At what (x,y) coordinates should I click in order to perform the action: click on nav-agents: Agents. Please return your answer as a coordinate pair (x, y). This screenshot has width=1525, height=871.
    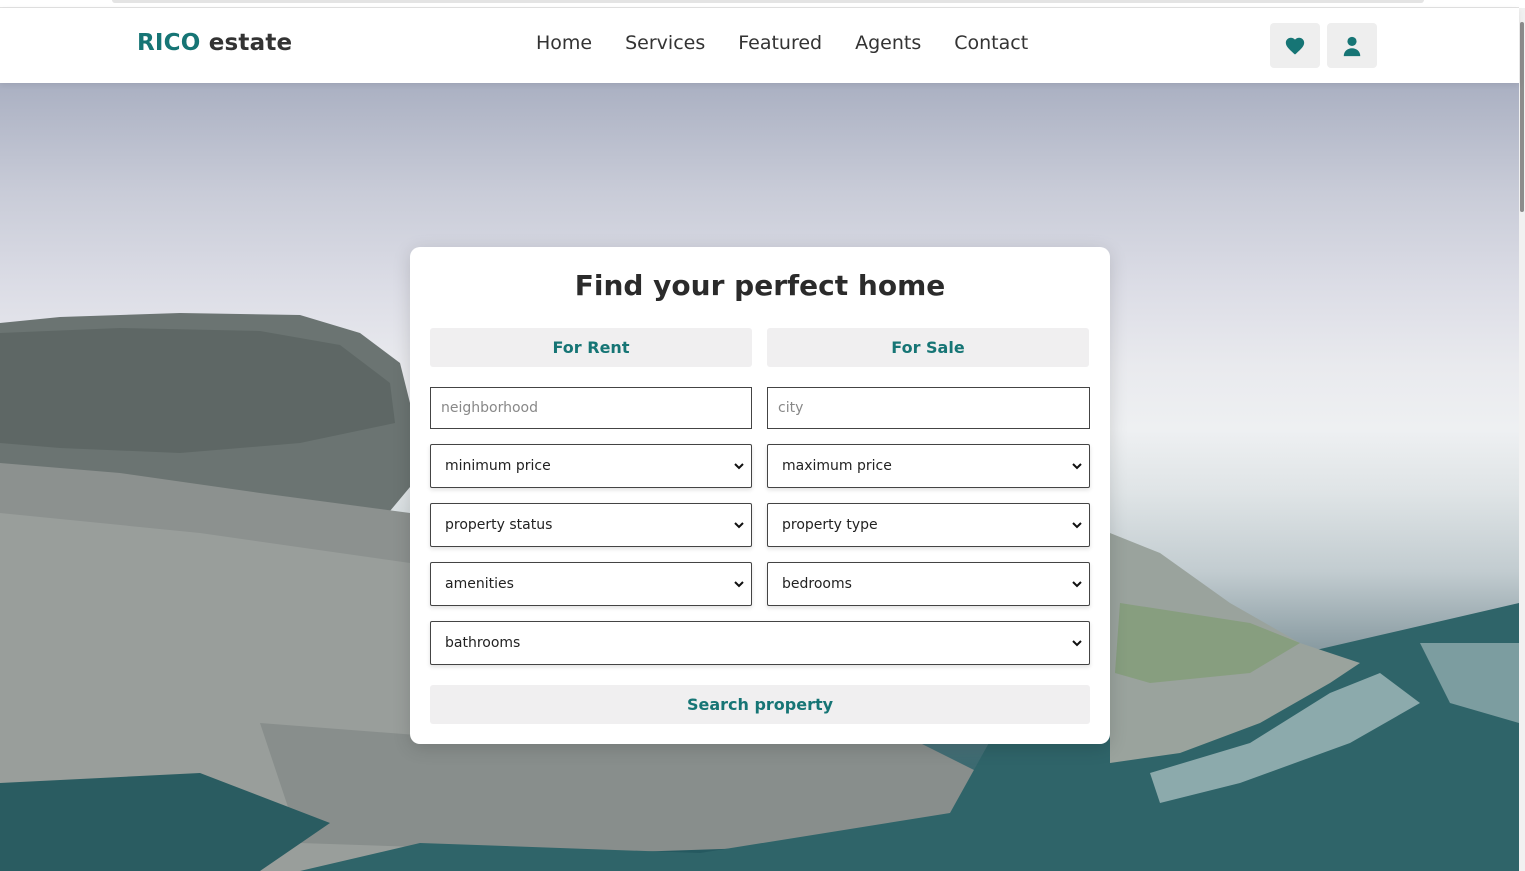
    Looking at the image, I should click on (888, 43).